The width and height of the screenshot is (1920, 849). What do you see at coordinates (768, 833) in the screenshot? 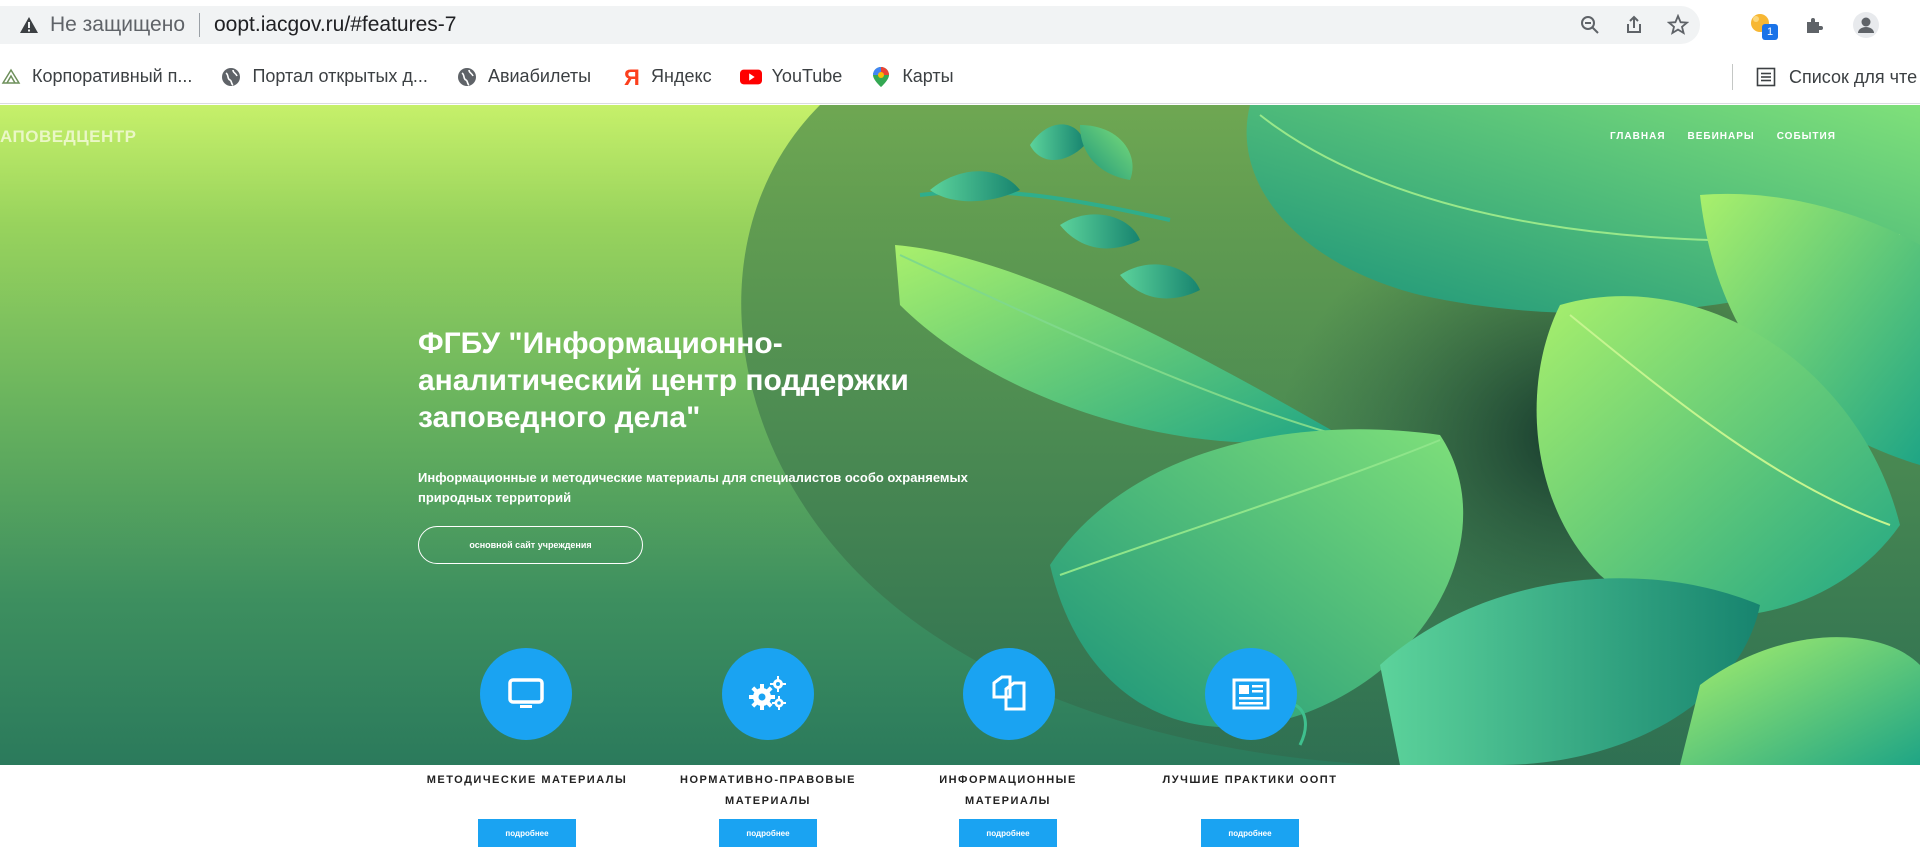
I see `feature-legal-more-button: подробнее` at bounding box center [768, 833].